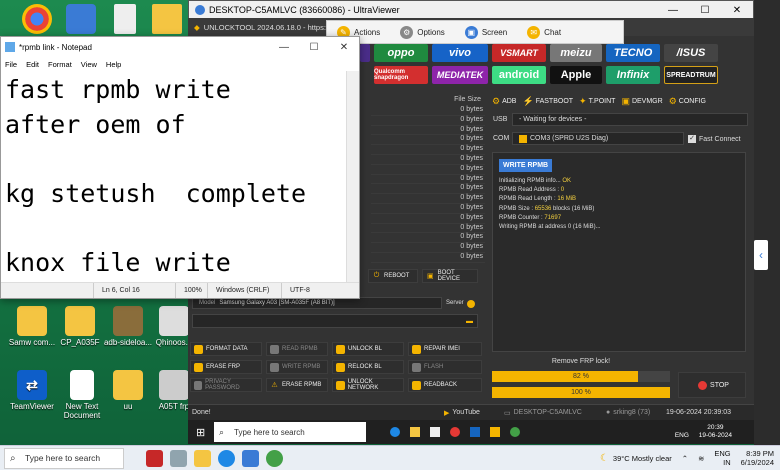 The width and height of the screenshot is (780, 470). Describe the element at coordinates (32, 390) in the screenshot. I see `desktop-icon-teamviewer: ⇄ TeamViewer` at that location.